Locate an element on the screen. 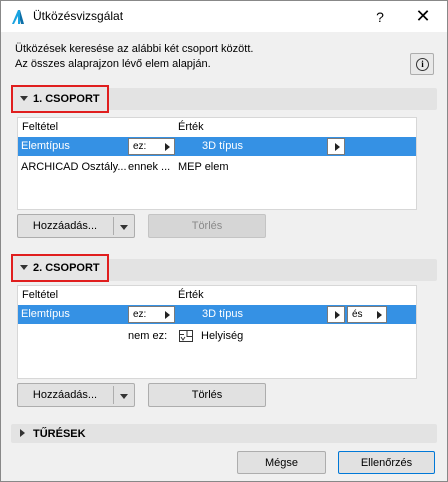 This screenshot has width=448, height=482. table-row: nem ez: Helyiség is located at coordinates (217, 336).